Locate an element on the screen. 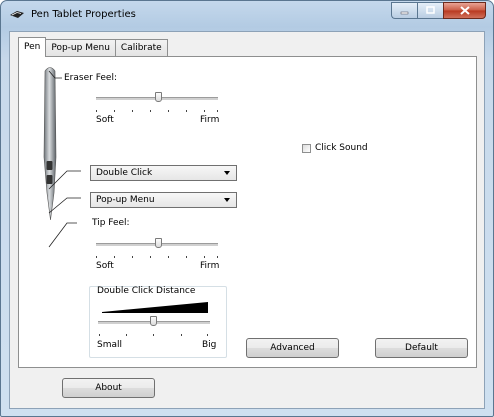  tip-soft-label: Soft is located at coordinates (105, 266).